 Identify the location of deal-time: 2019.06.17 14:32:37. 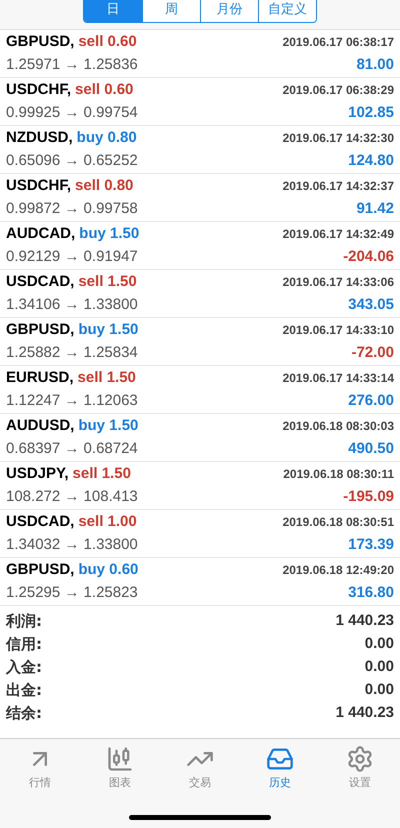
(338, 187).